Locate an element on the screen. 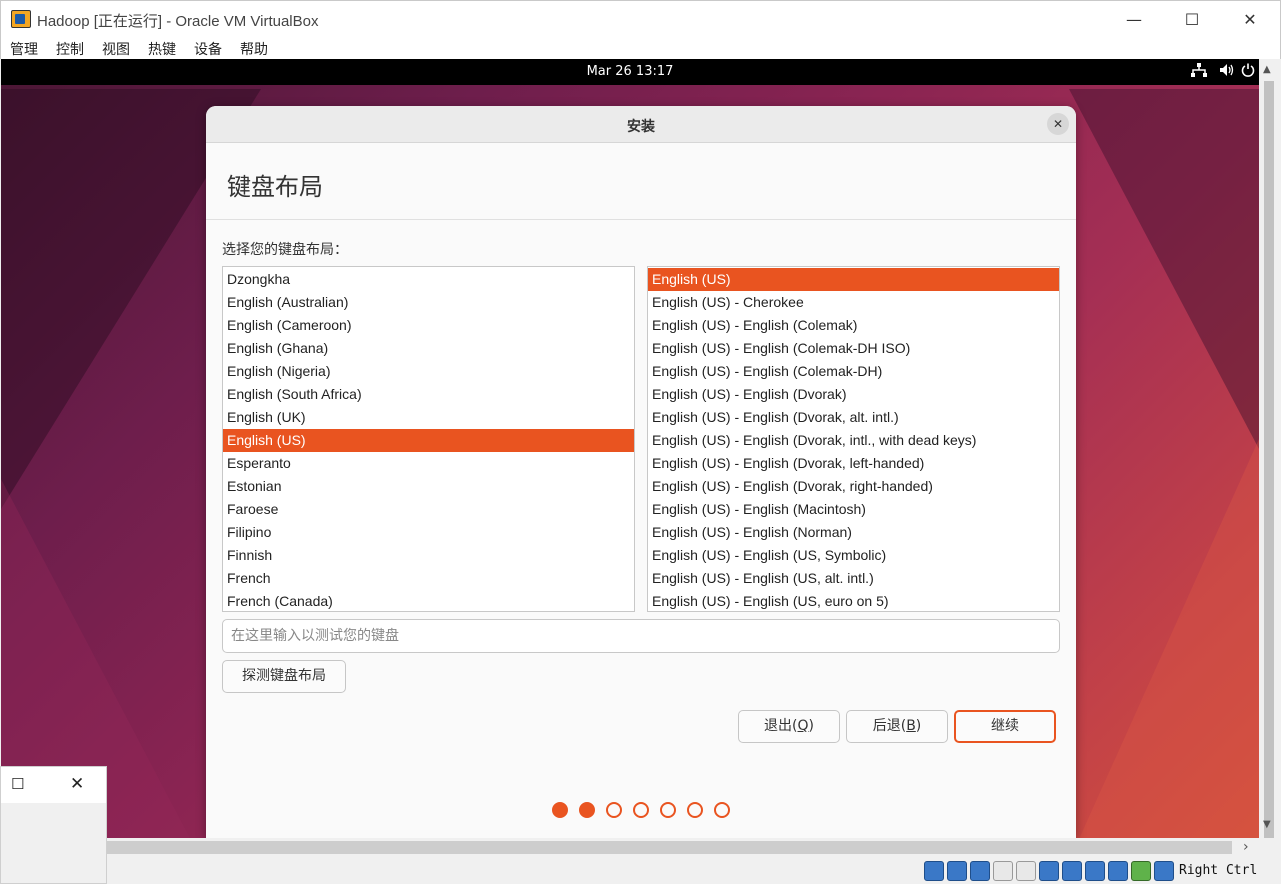  audio-icon is located at coordinates (980, 871).